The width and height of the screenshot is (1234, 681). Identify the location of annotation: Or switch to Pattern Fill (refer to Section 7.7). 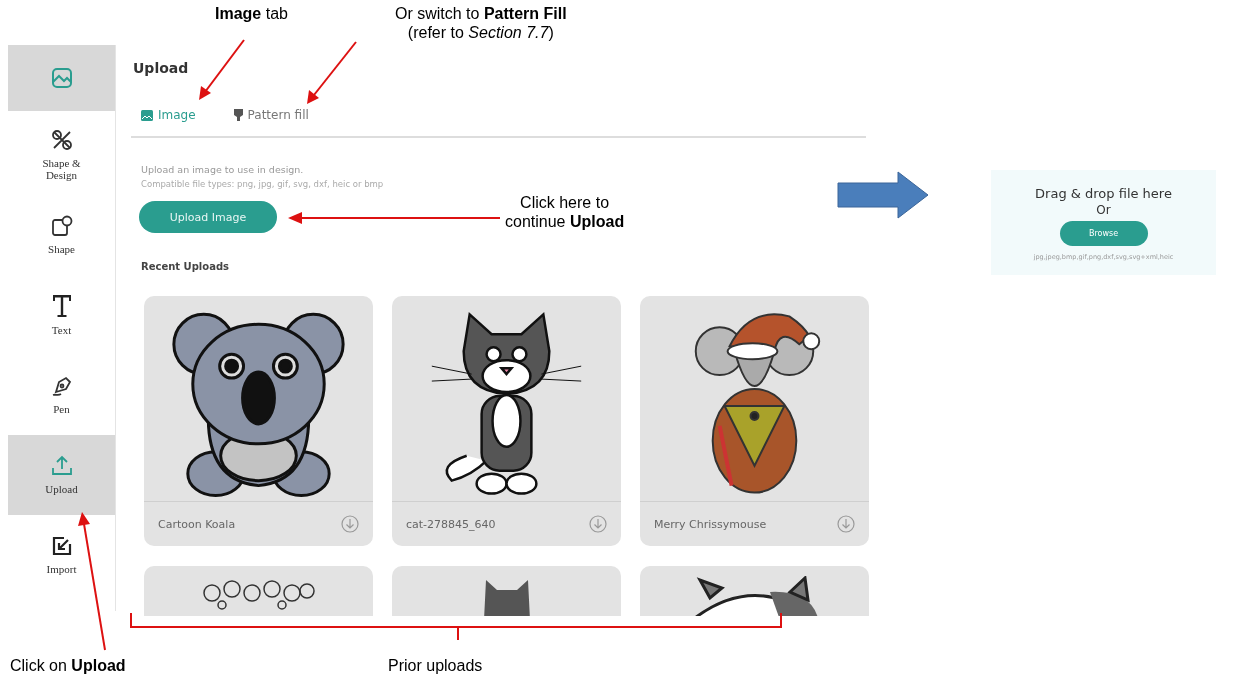
(481, 23).